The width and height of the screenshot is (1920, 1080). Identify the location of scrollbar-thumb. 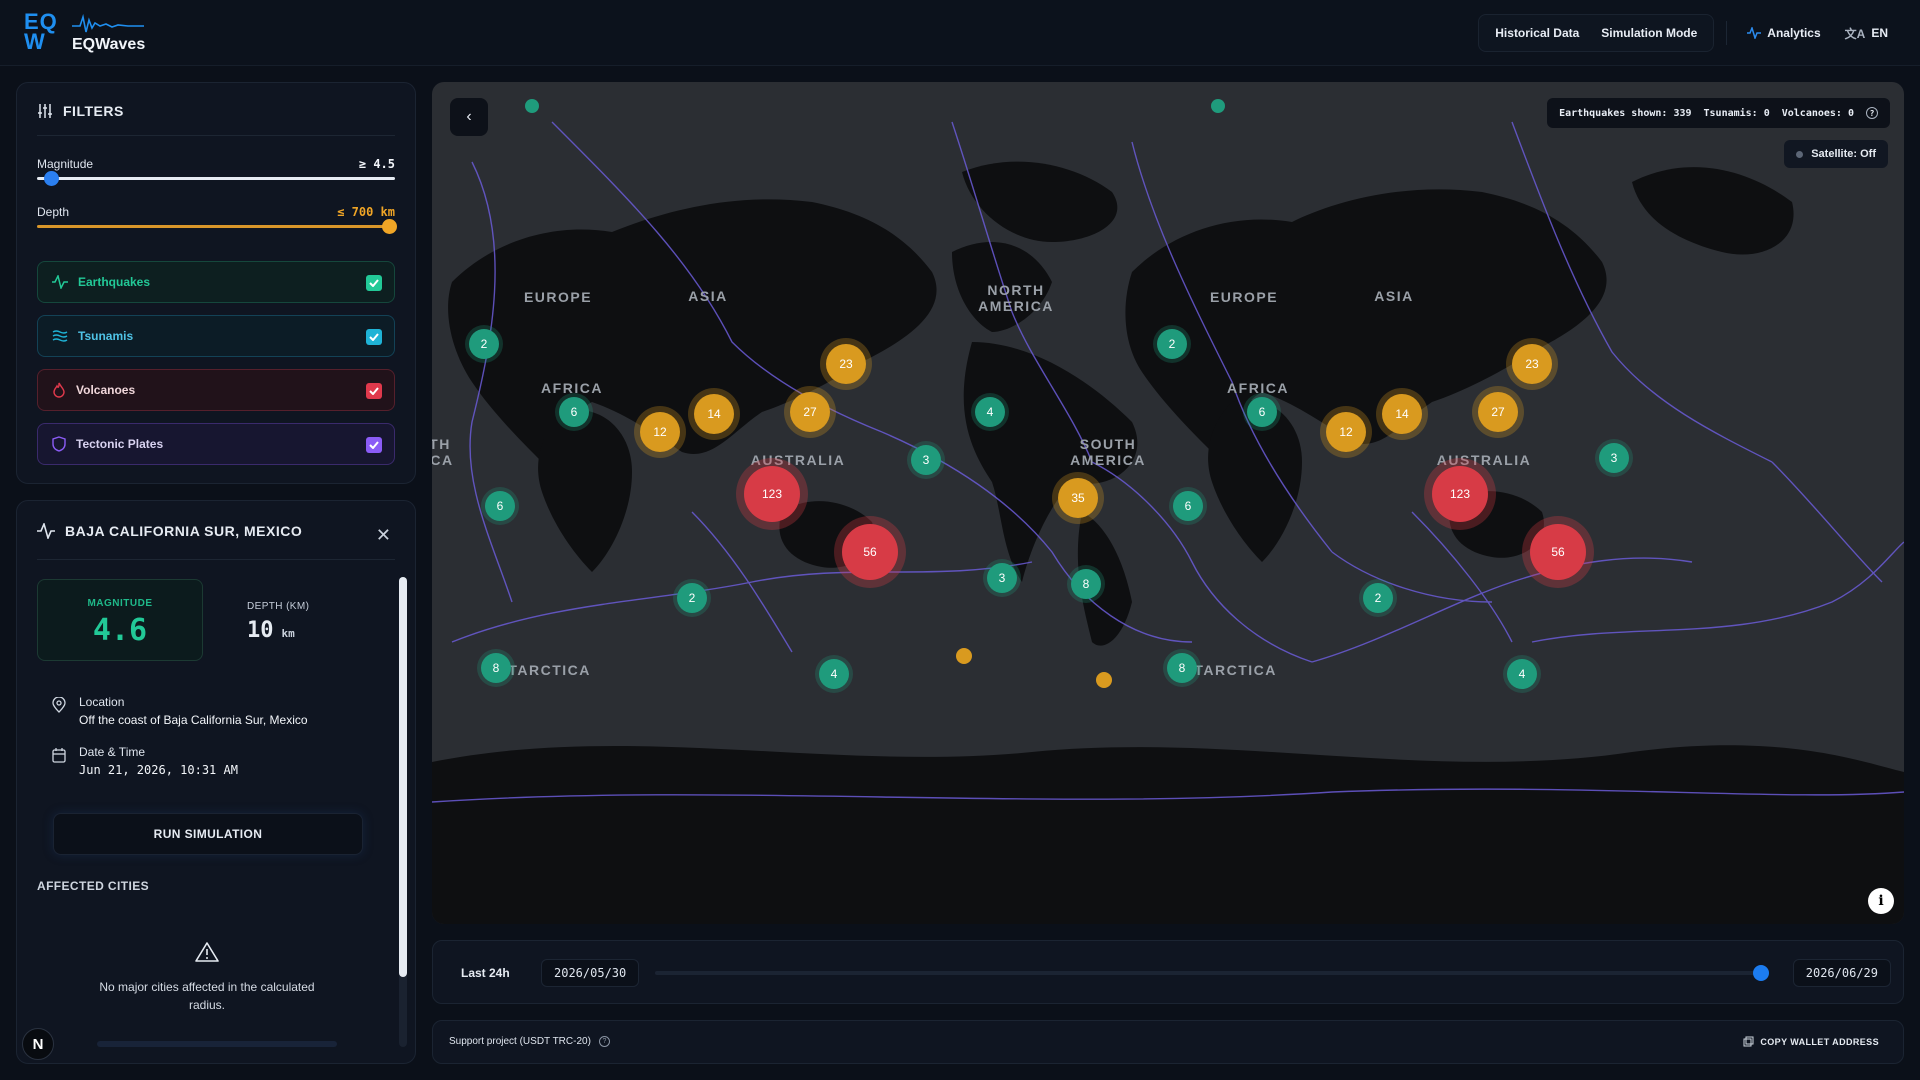
(403, 777).